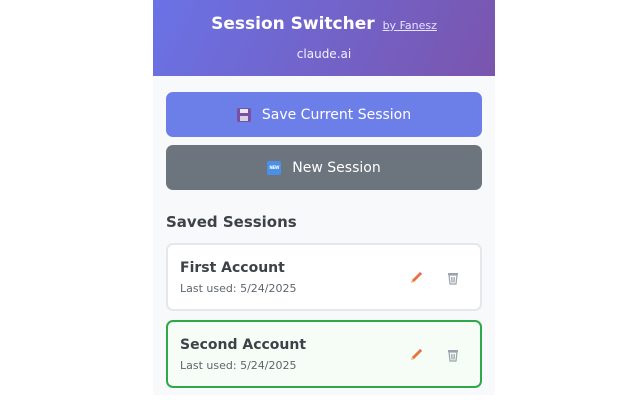 The height and width of the screenshot is (400, 640). What do you see at coordinates (293, 24) in the screenshot?
I see `app-title: Session Switcher` at bounding box center [293, 24].